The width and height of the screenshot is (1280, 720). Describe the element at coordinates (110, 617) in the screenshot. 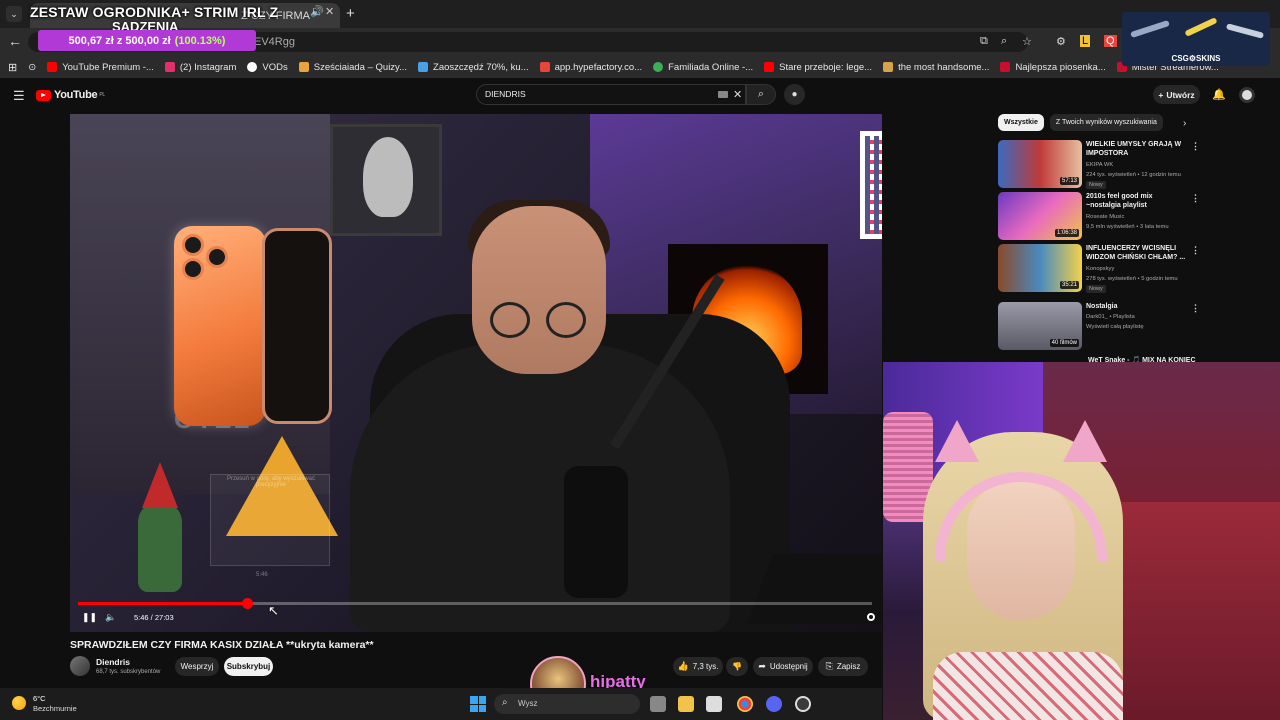

I see `volume-icon: 🔈` at that location.